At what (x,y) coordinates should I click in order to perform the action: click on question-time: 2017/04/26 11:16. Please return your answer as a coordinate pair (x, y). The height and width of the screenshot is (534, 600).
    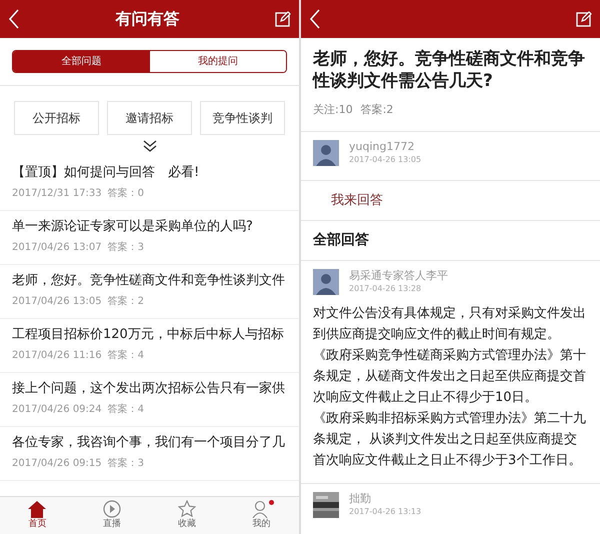
    Looking at the image, I should click on (57, 355).